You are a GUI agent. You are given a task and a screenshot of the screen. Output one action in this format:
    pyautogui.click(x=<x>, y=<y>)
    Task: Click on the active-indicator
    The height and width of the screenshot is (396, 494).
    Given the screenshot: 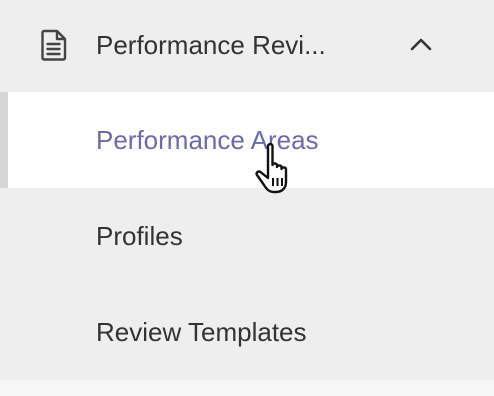 What is the action you would take?
    pyautogui.click(x=4, y=140)
    